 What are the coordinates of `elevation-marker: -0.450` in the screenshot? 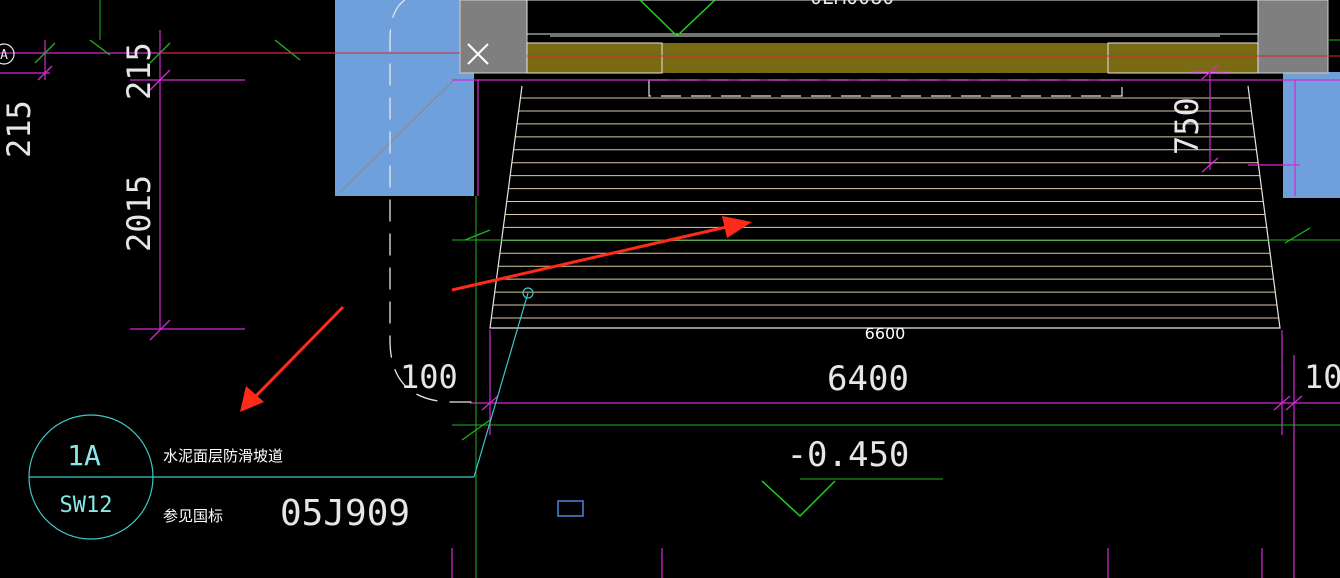 It's located at (835, 476).